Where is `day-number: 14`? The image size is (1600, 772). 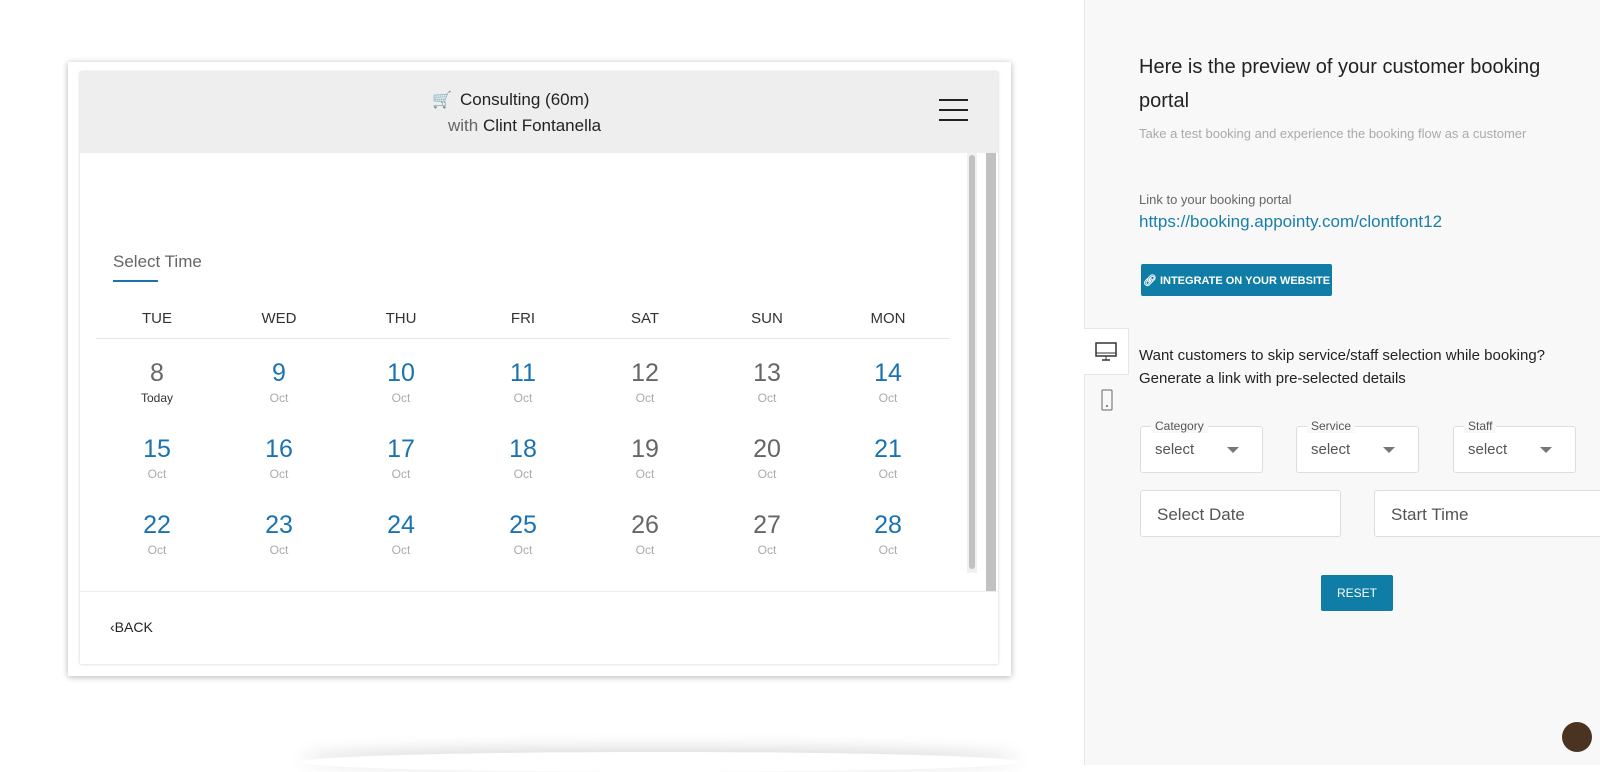
day-number: 14 is located at coordinates (888, 373).